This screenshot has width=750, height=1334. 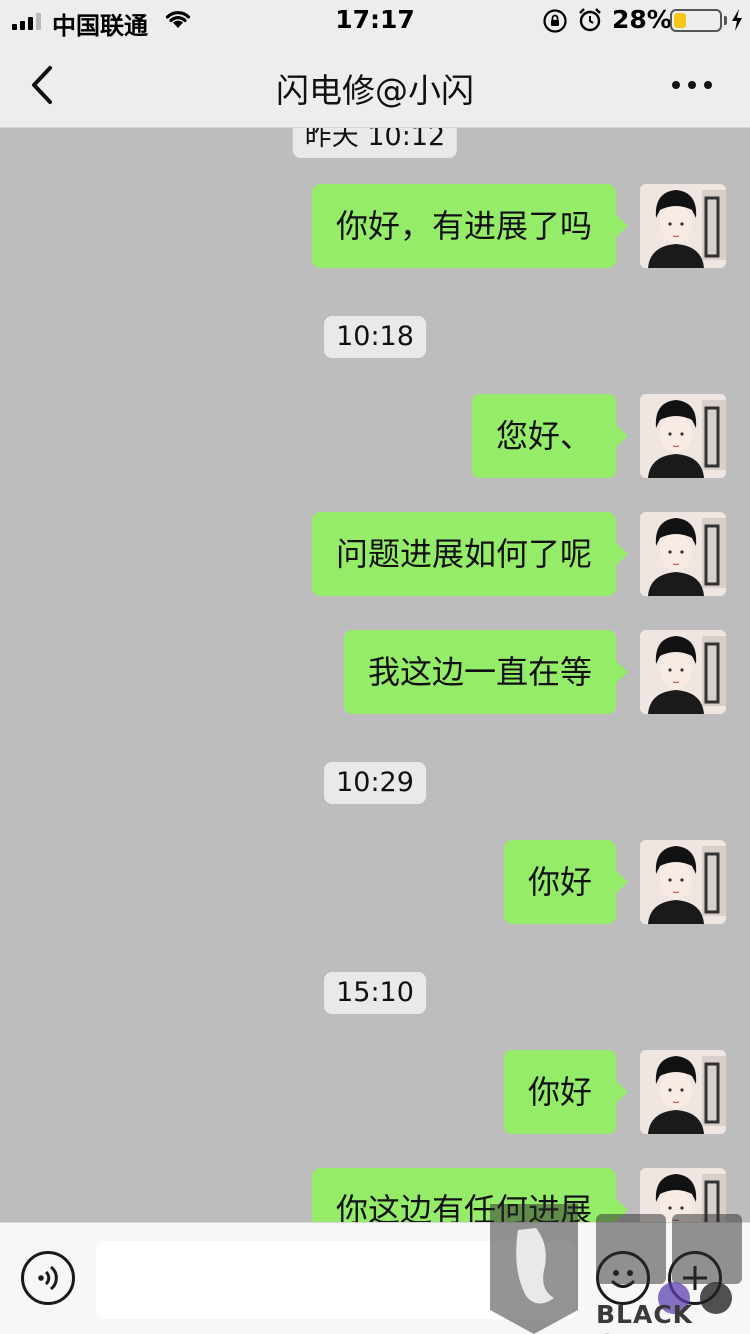 I want to click on voice-input-icon, so click(x=48, y=1278).